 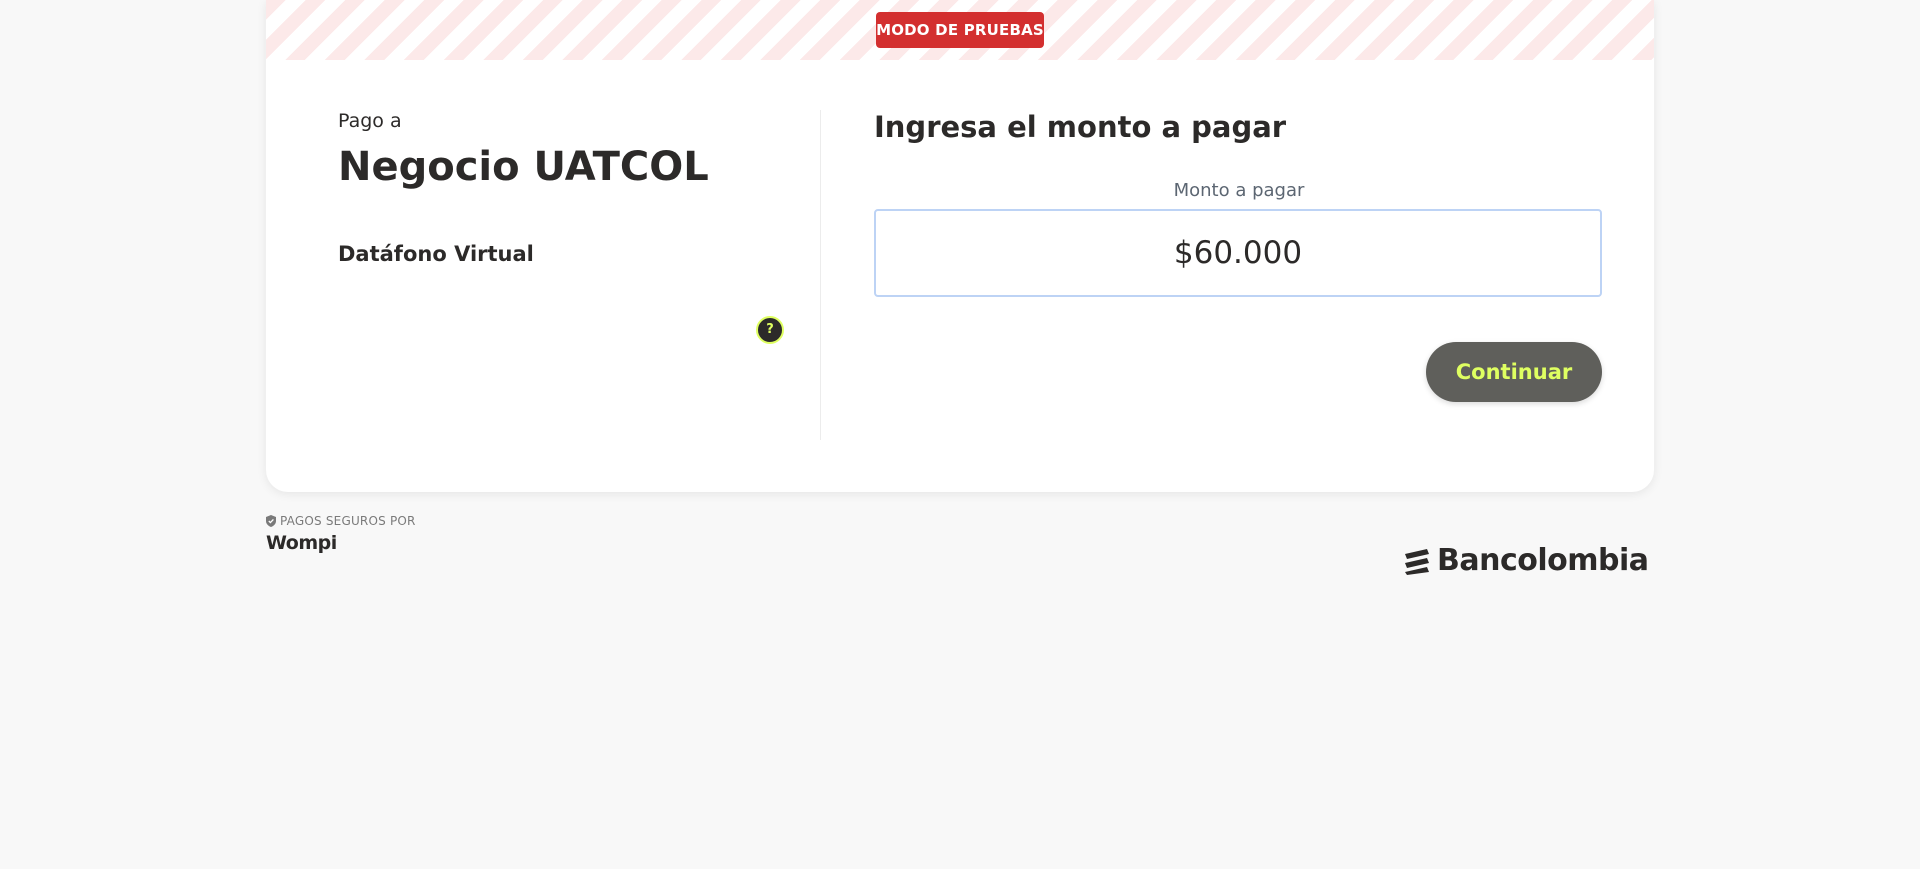 What do you see at coordinates (271, 521) in the screenshot?
I see `shield-check-icon` at bounding box center [271, 521].